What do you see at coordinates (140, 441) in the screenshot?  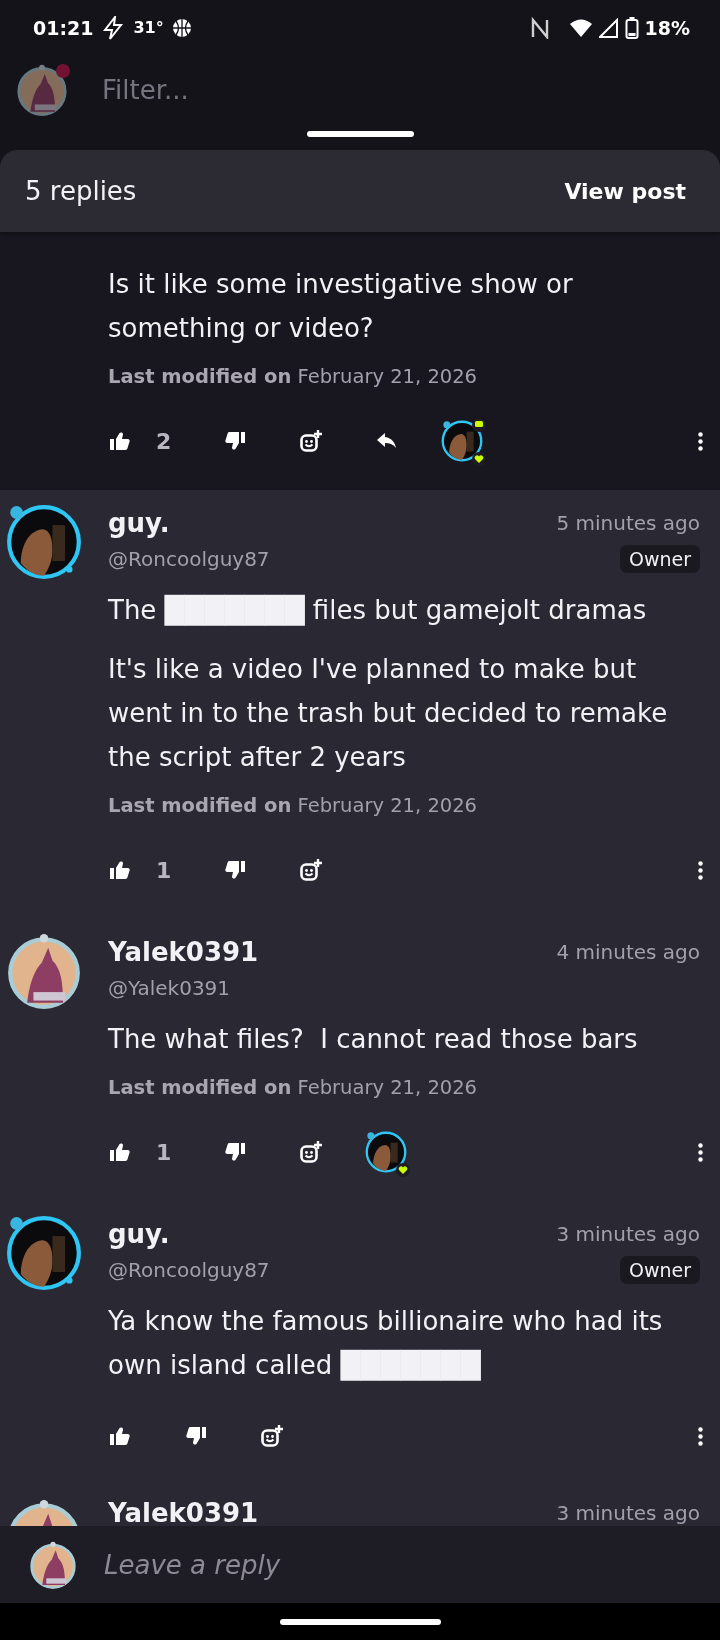 I see `like-button: 2` at bounding box center [140, 441].